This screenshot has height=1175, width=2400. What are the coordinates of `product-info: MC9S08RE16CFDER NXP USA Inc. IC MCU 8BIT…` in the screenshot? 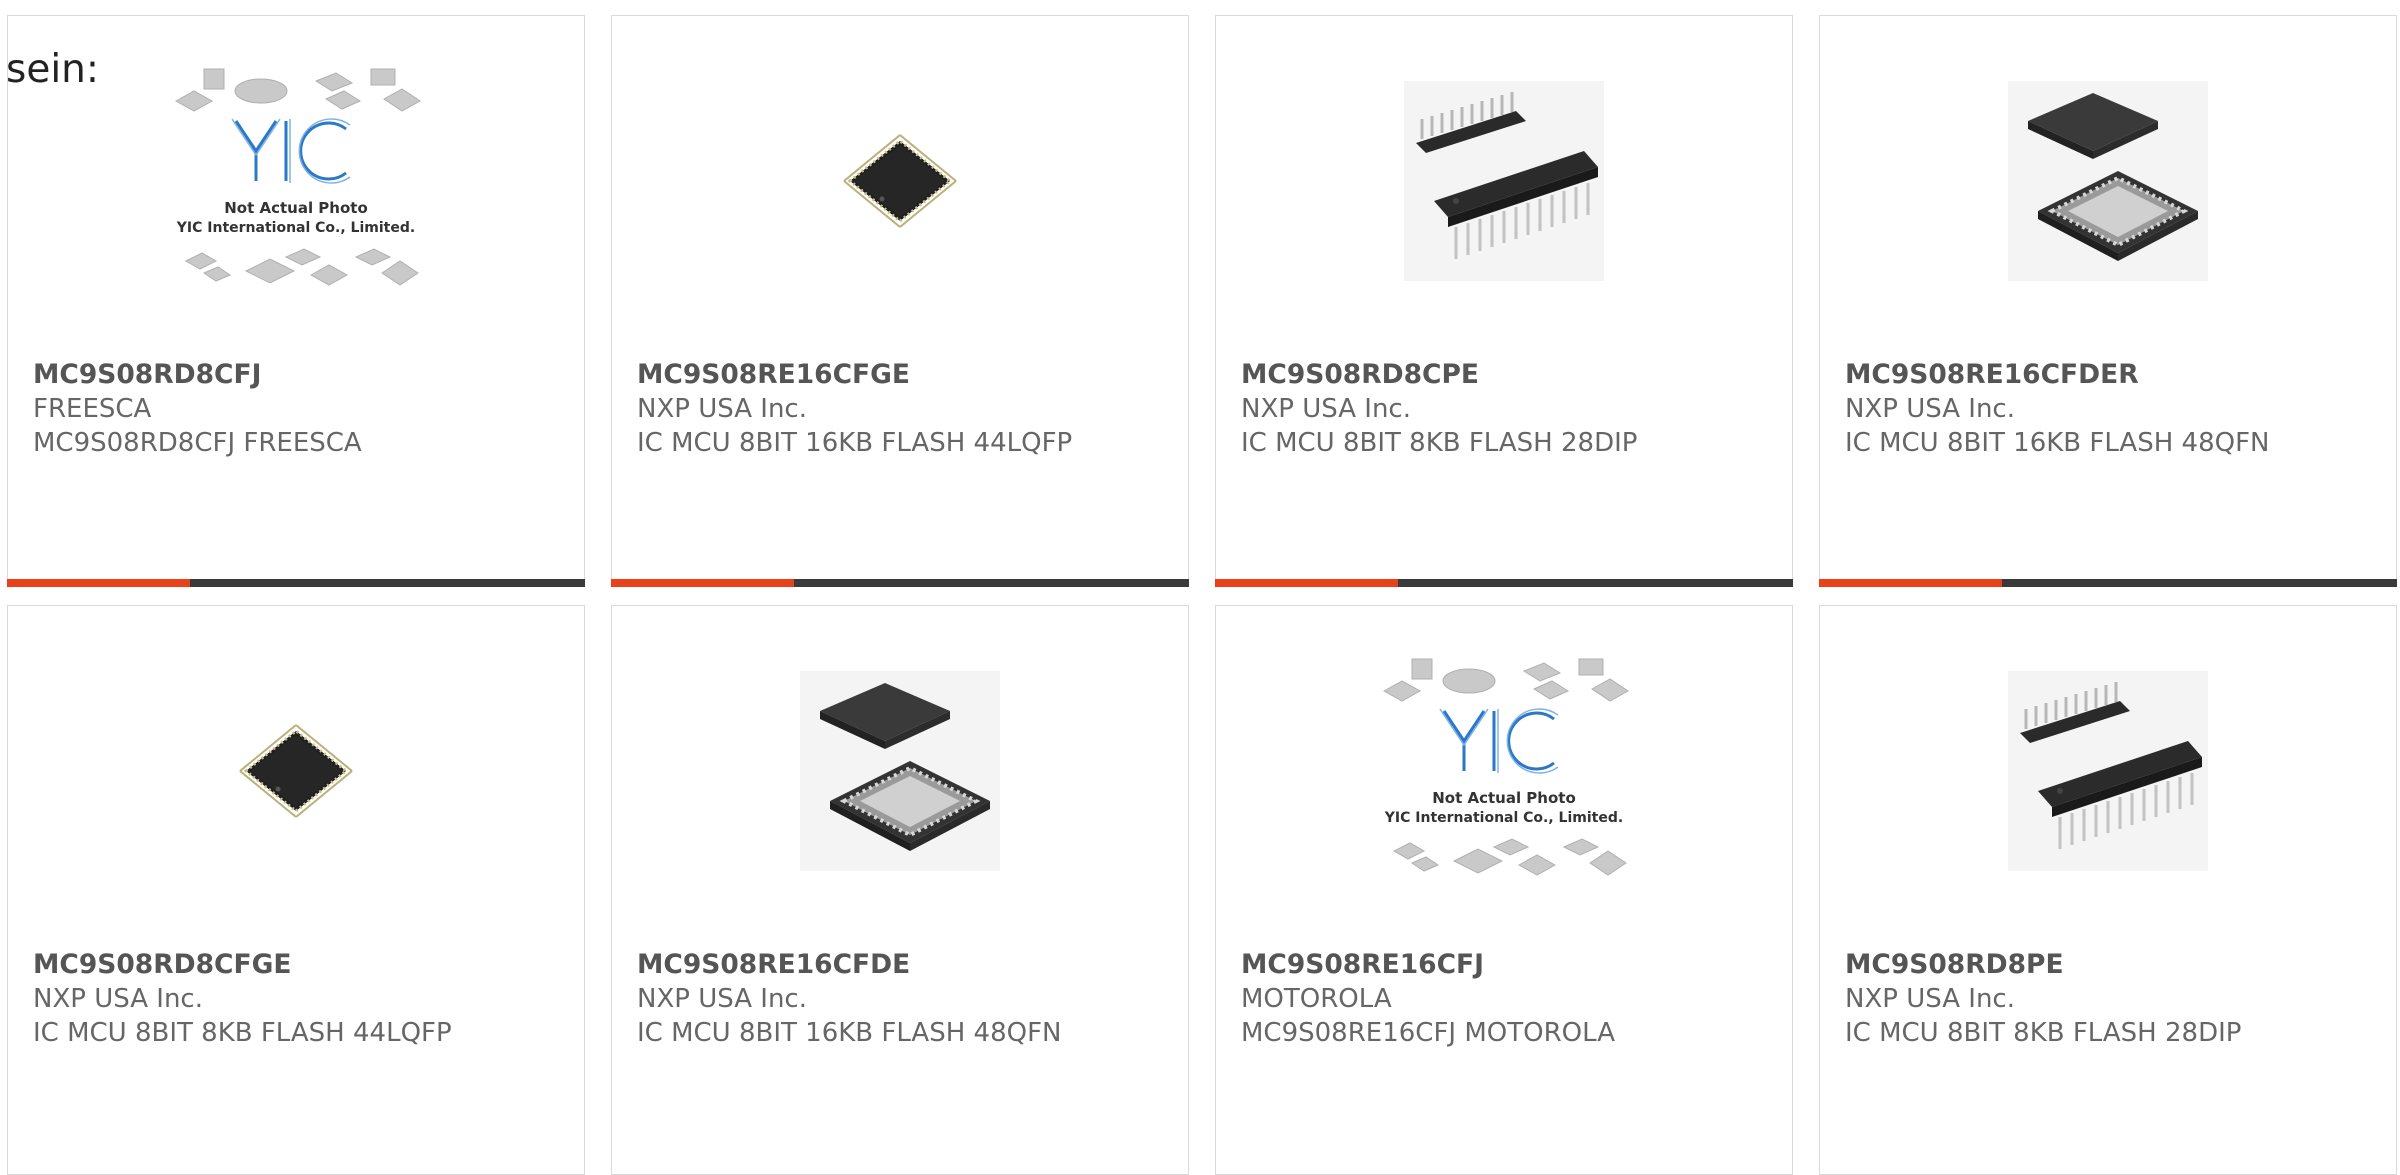 It's located at (2065, 409).